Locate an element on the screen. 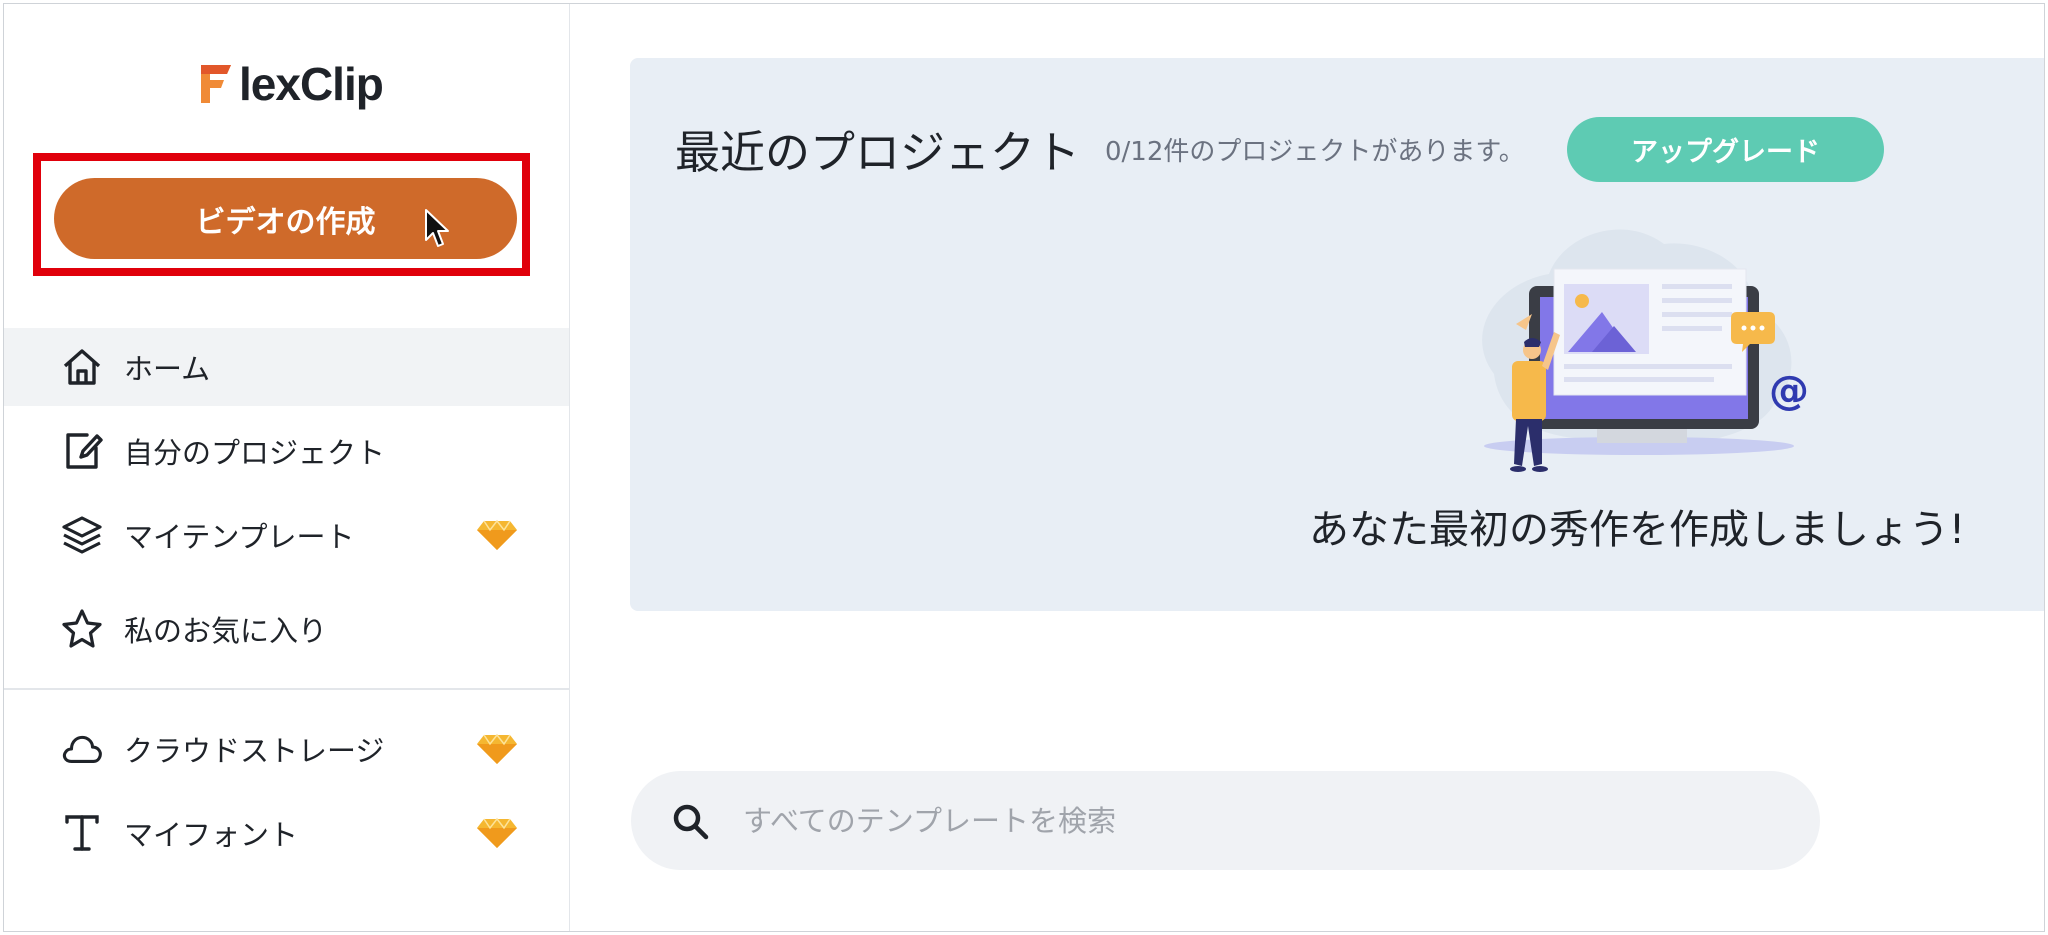 Image resolution: width=2048 pixels, height=935 pixels. sidebar-divider is located at coordinates (286, 689).